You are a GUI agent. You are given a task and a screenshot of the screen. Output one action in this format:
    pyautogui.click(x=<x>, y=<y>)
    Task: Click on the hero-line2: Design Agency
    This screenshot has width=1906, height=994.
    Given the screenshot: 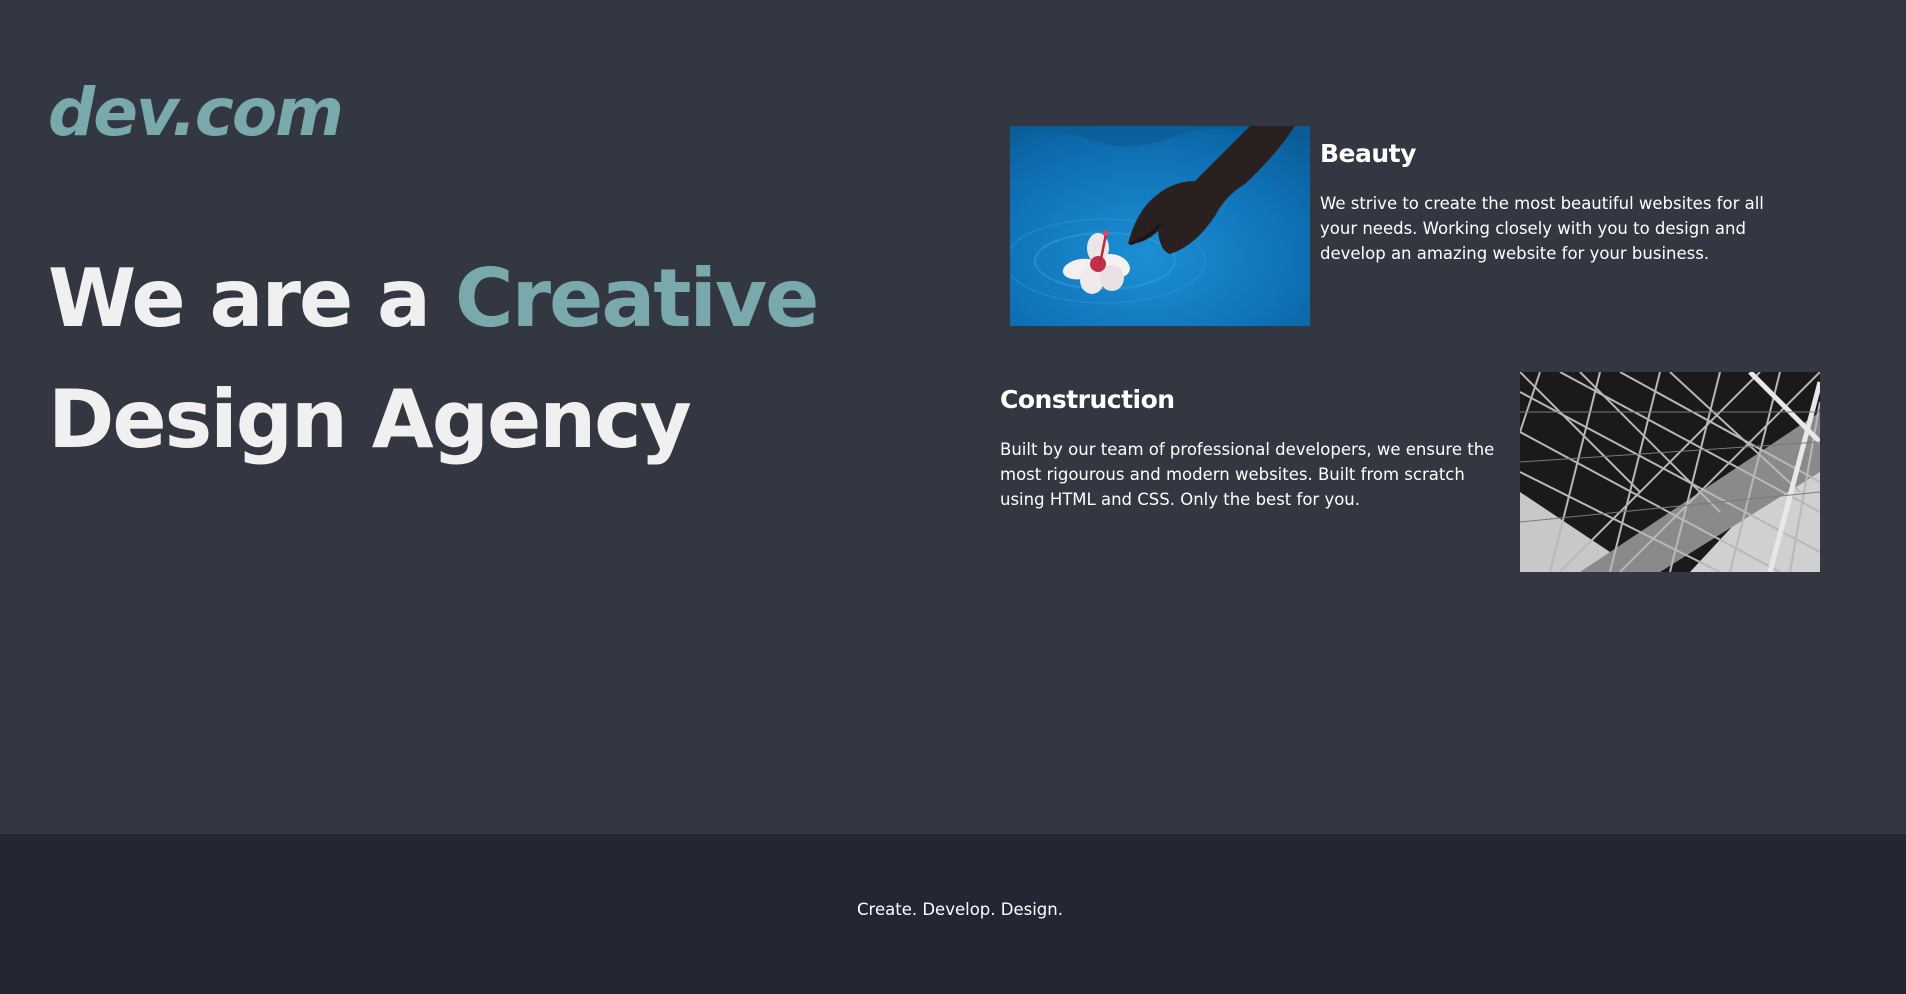 What is the action you would take?
    pyautogui.click(x=370, y=419)
    